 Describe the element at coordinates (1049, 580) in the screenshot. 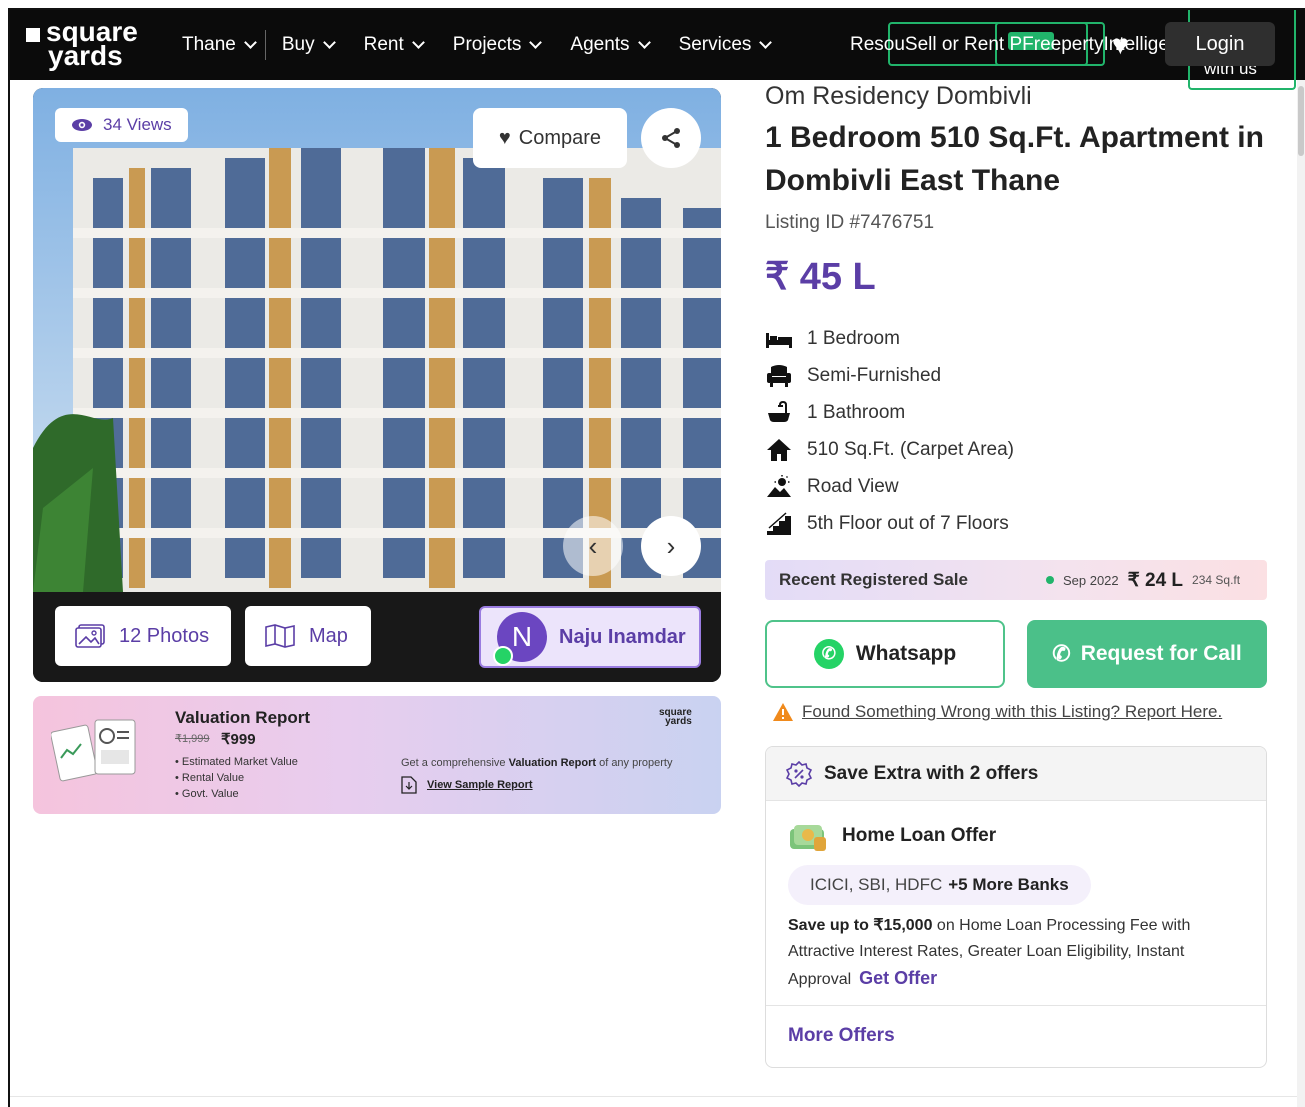

I see `status-dot` at that location.